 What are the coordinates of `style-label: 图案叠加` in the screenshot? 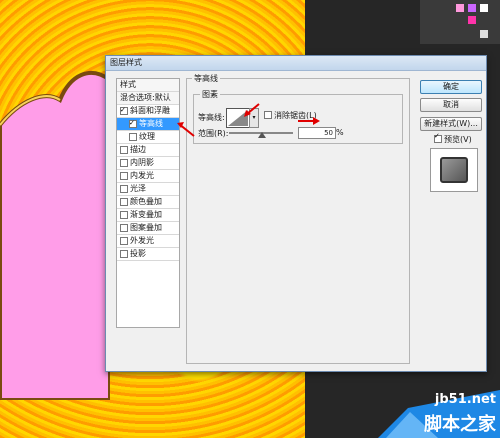 It's located at (146, 227).